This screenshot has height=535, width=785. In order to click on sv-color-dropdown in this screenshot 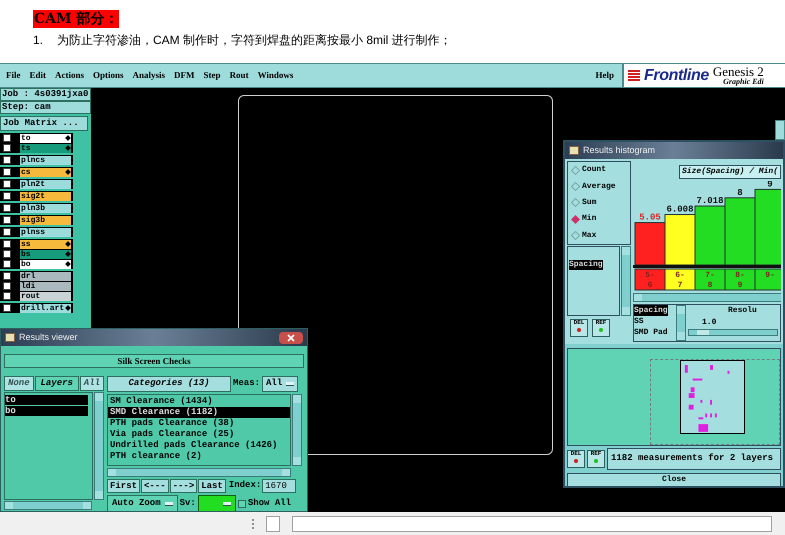, I will do `click(217, 503)`.